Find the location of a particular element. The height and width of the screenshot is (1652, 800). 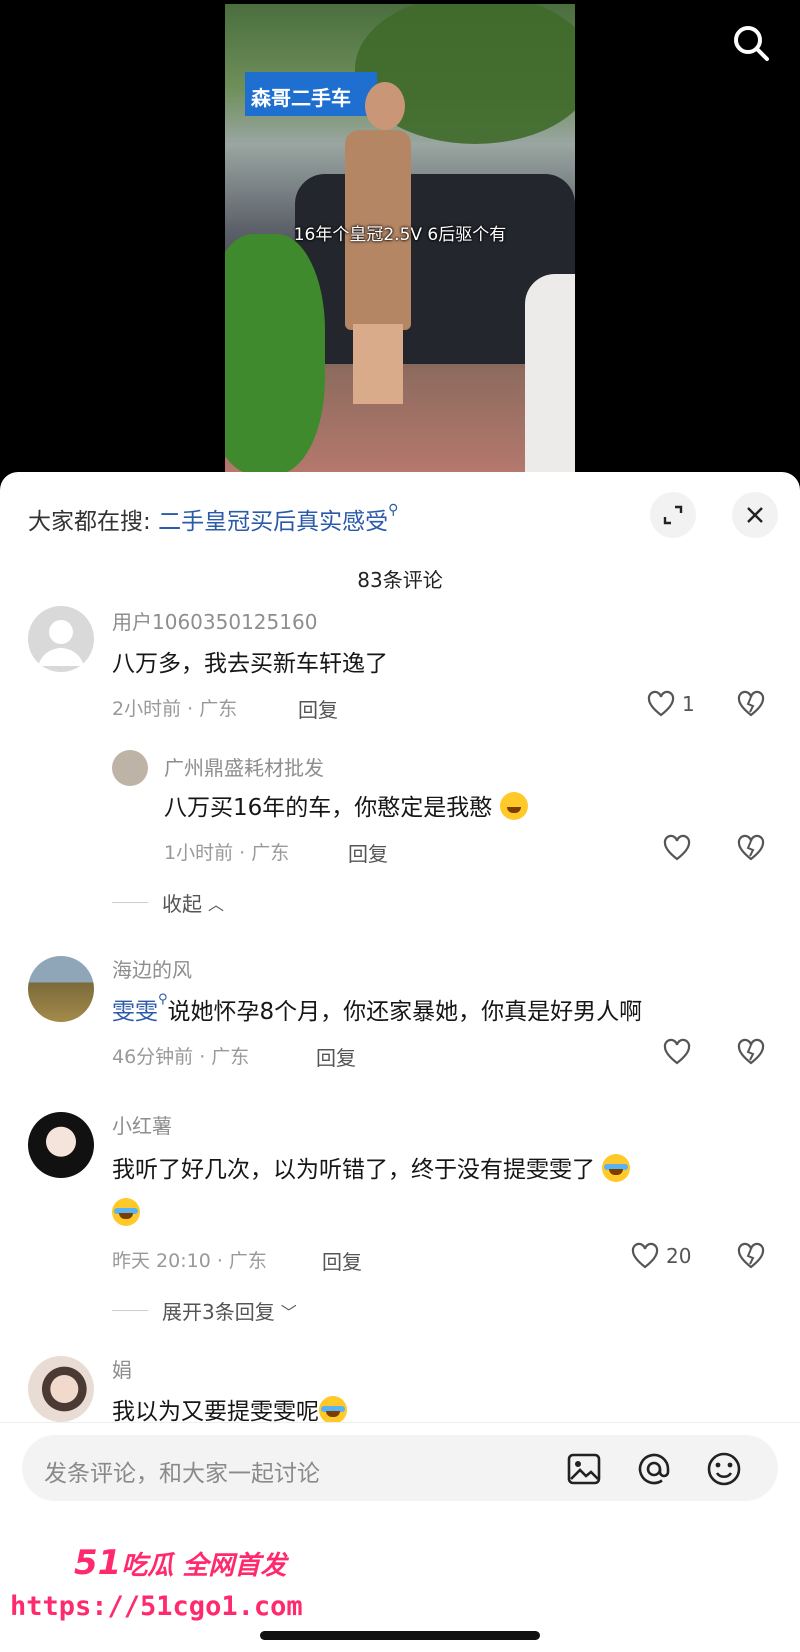

like-count: 20 is located at coordinates (679, 1256).